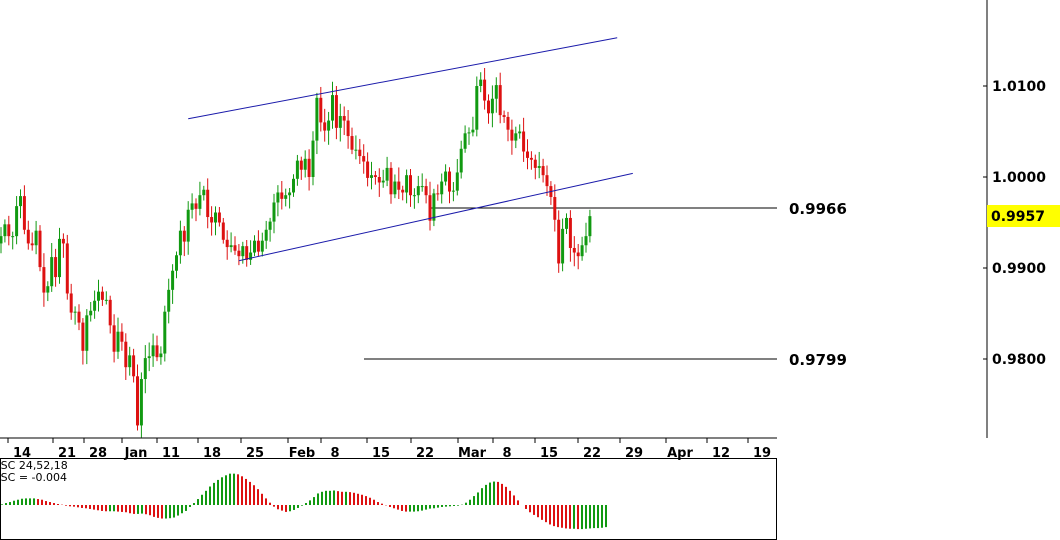 The height and width of the screenshot is (540, 1060). What do you see at coordinates (388, 499) in the screenshot?
I see `oscillator-panel: OSC 24,52,18 OSC = -0.004` at bounding box center [388, 499].